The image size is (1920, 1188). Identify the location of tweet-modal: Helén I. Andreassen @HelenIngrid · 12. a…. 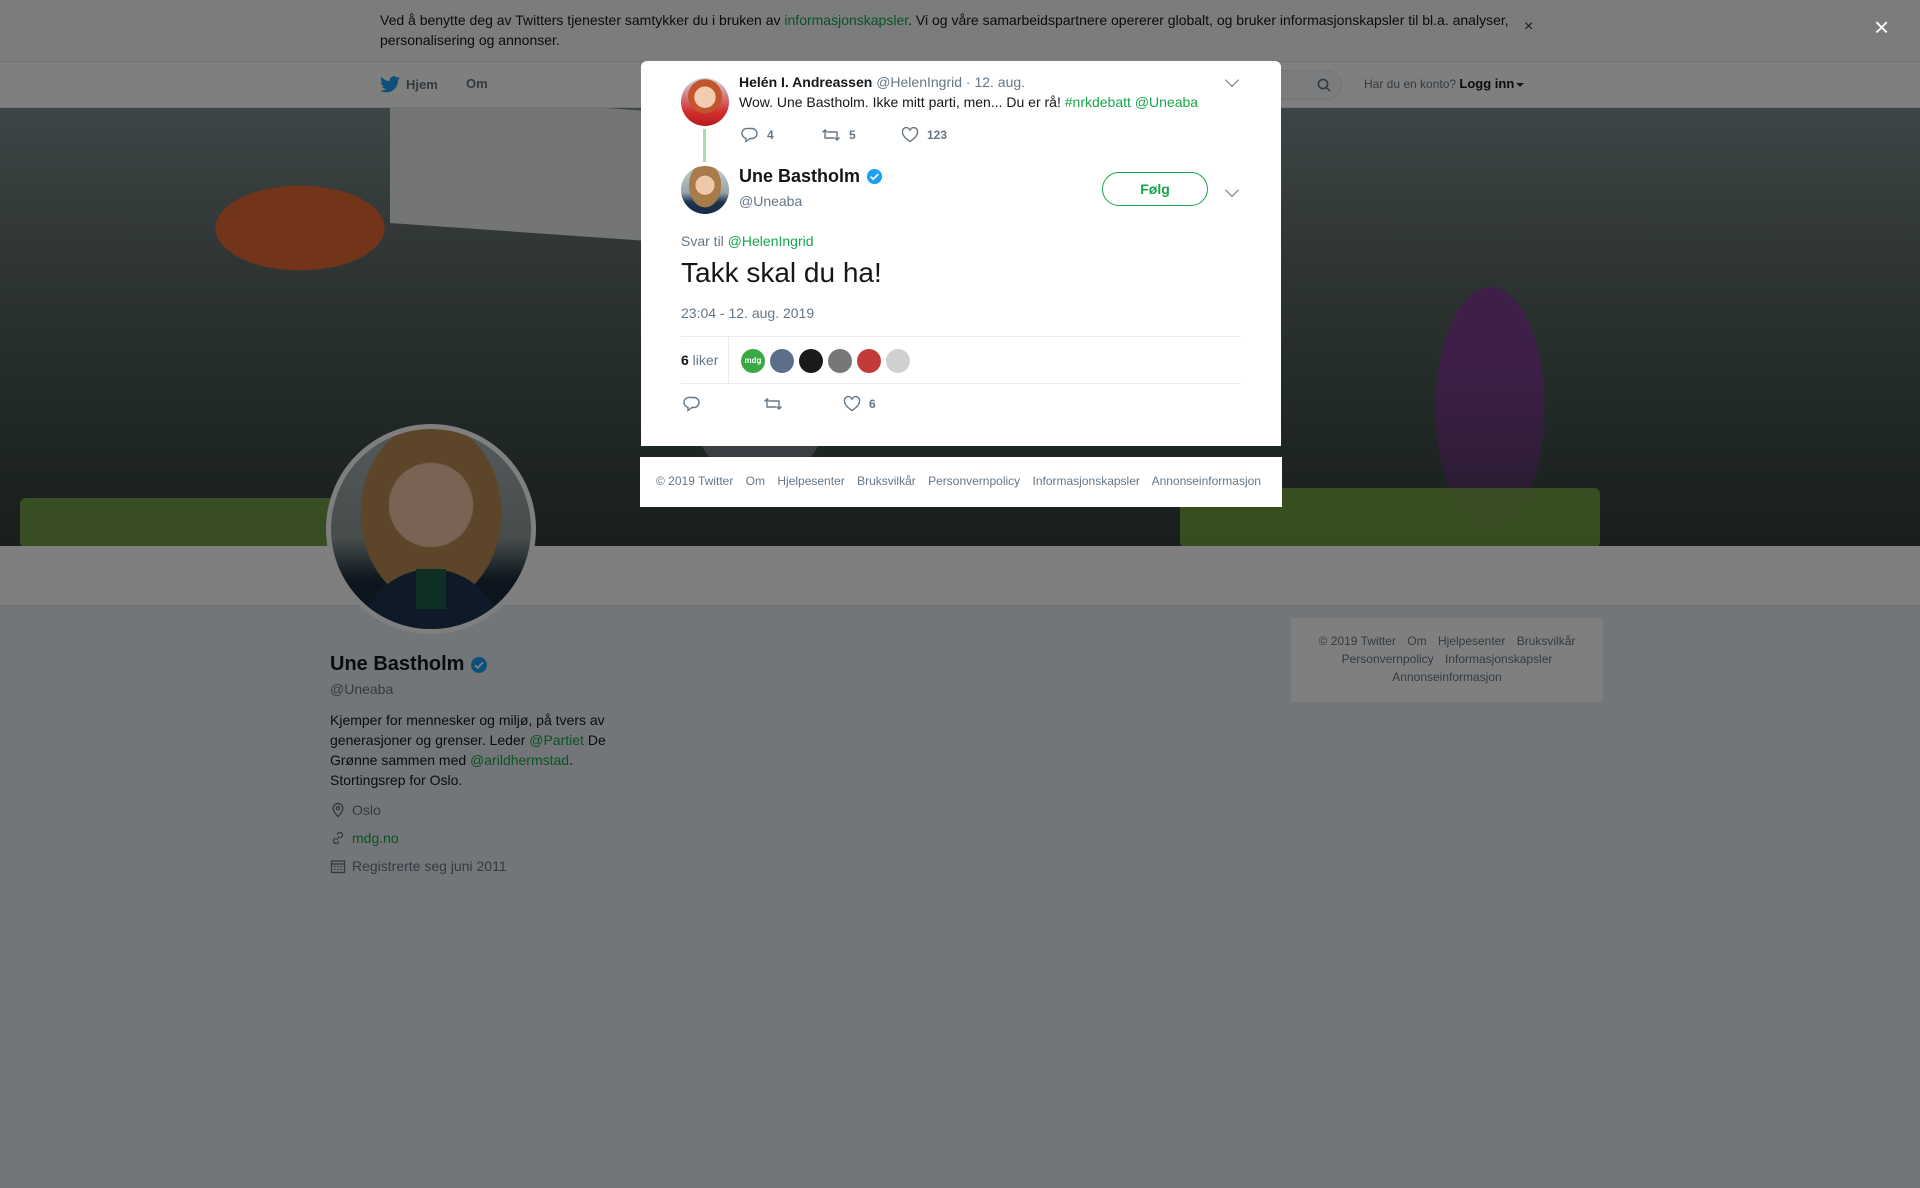
(961, 253).